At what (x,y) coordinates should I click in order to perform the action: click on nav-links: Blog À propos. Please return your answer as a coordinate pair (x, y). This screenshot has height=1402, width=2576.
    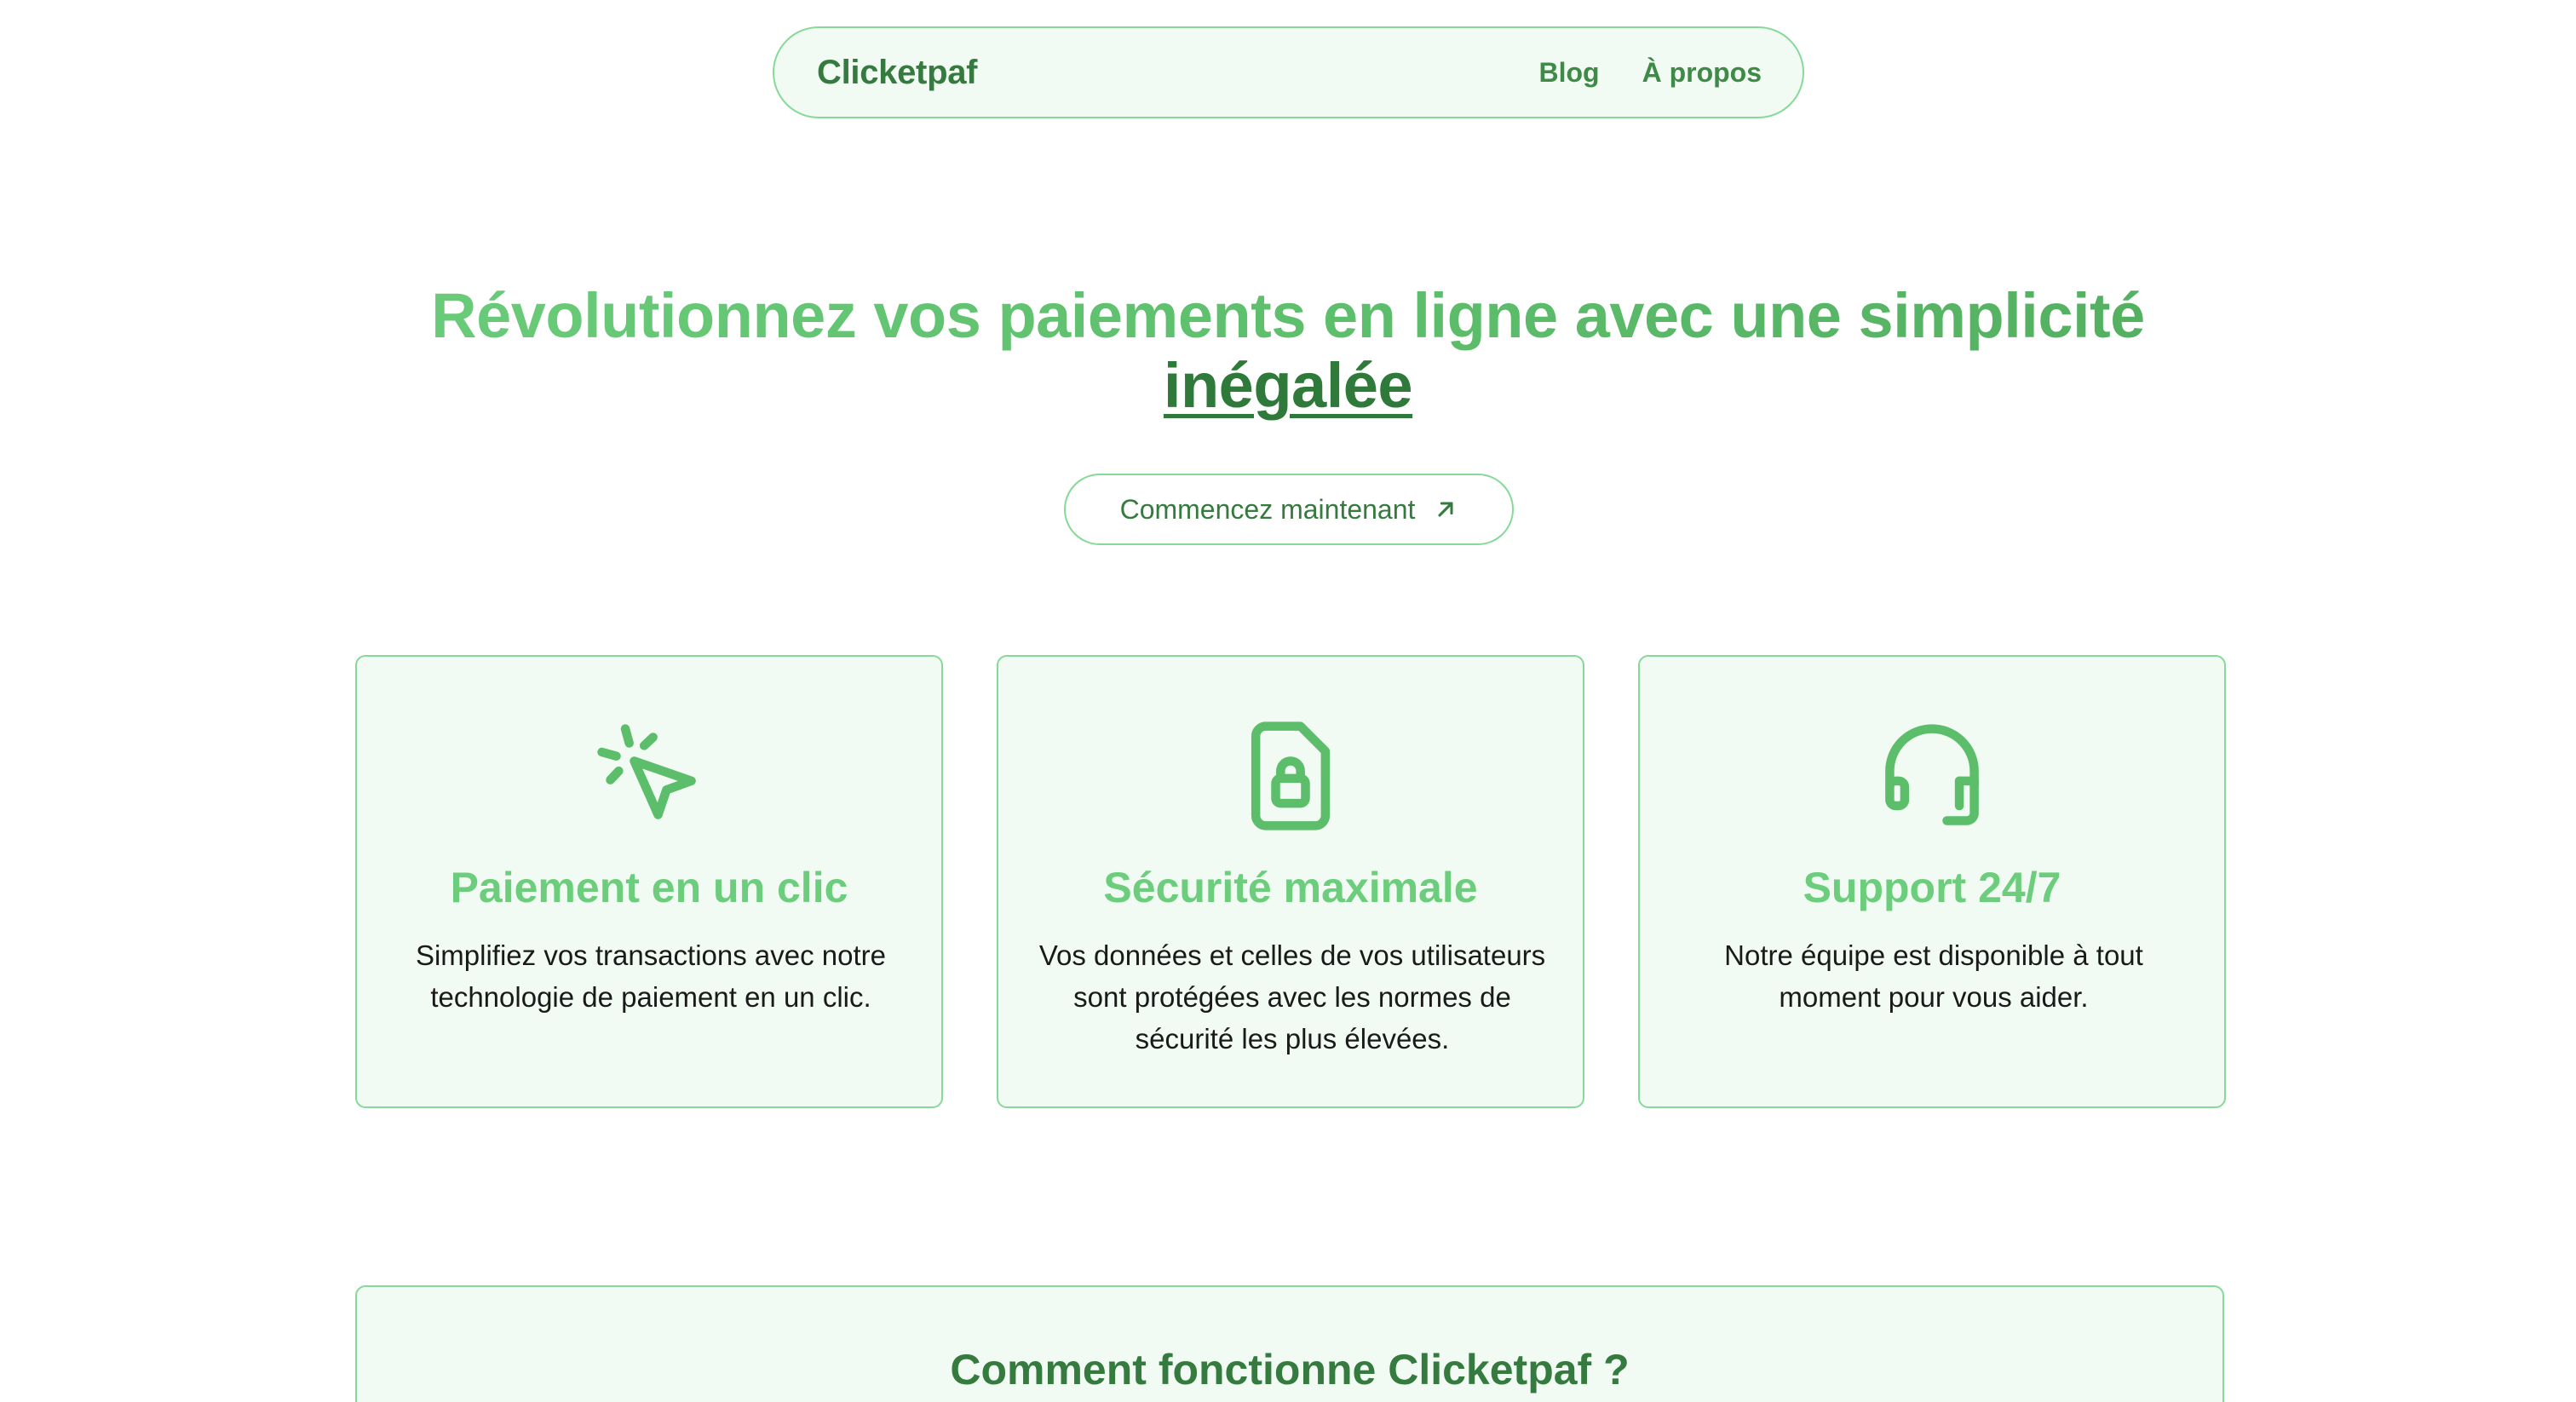
    Looking at the image, I should click on (1650, 73).